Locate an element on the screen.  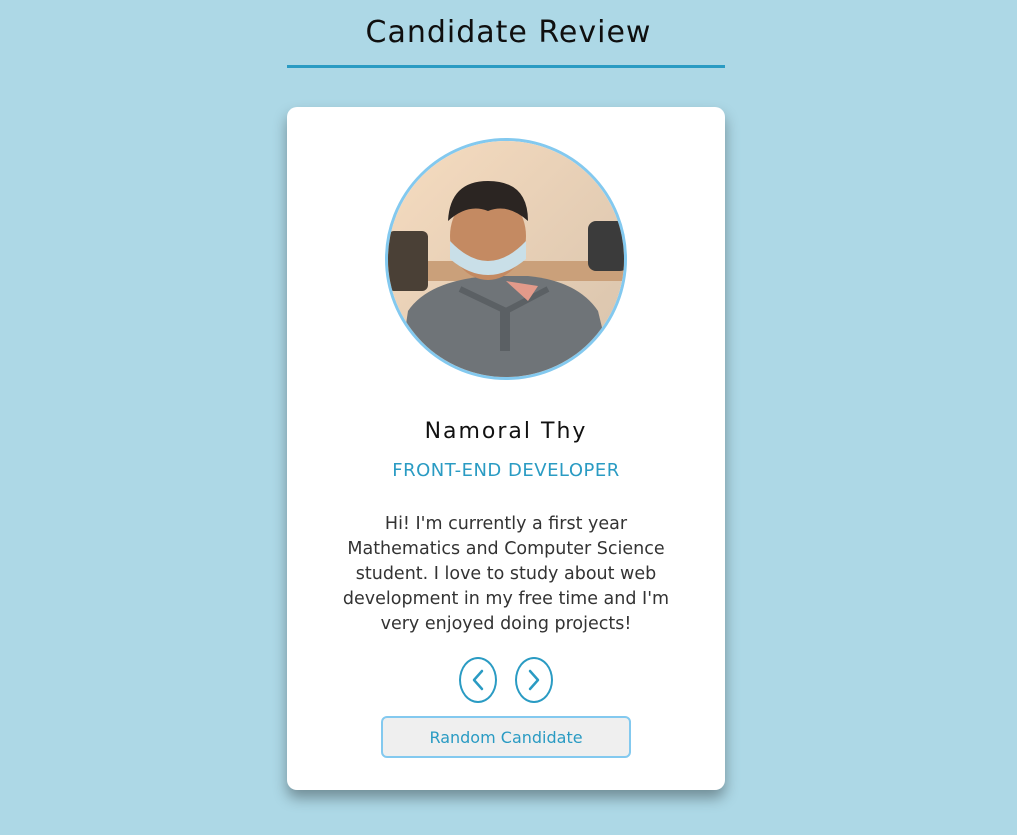
random-candidate-button: Random Candidate is located at coordinates (506, 737).